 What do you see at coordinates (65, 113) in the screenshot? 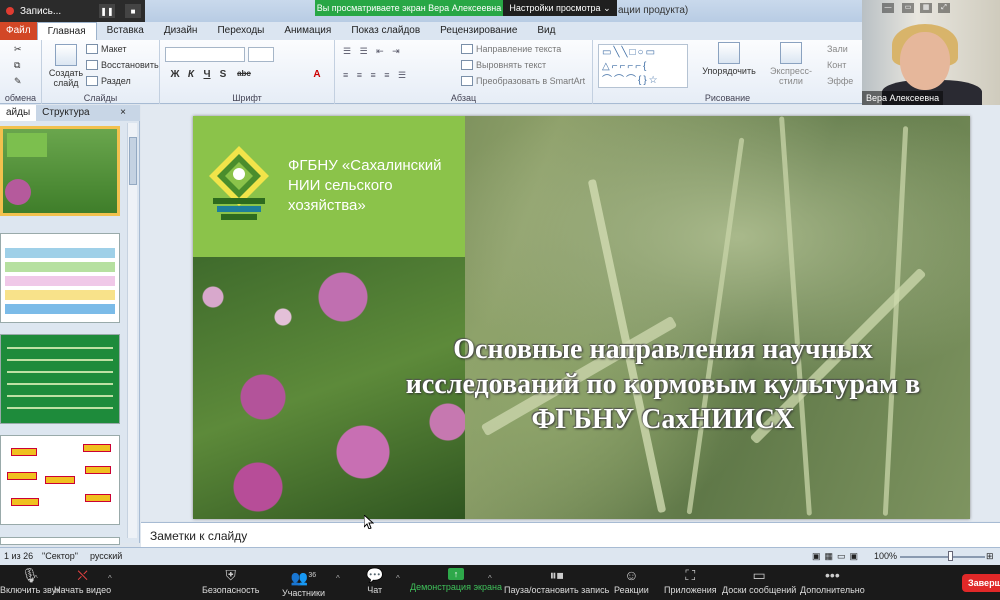
I see `tab-outline: Структура` at bounding box center [65, 113].